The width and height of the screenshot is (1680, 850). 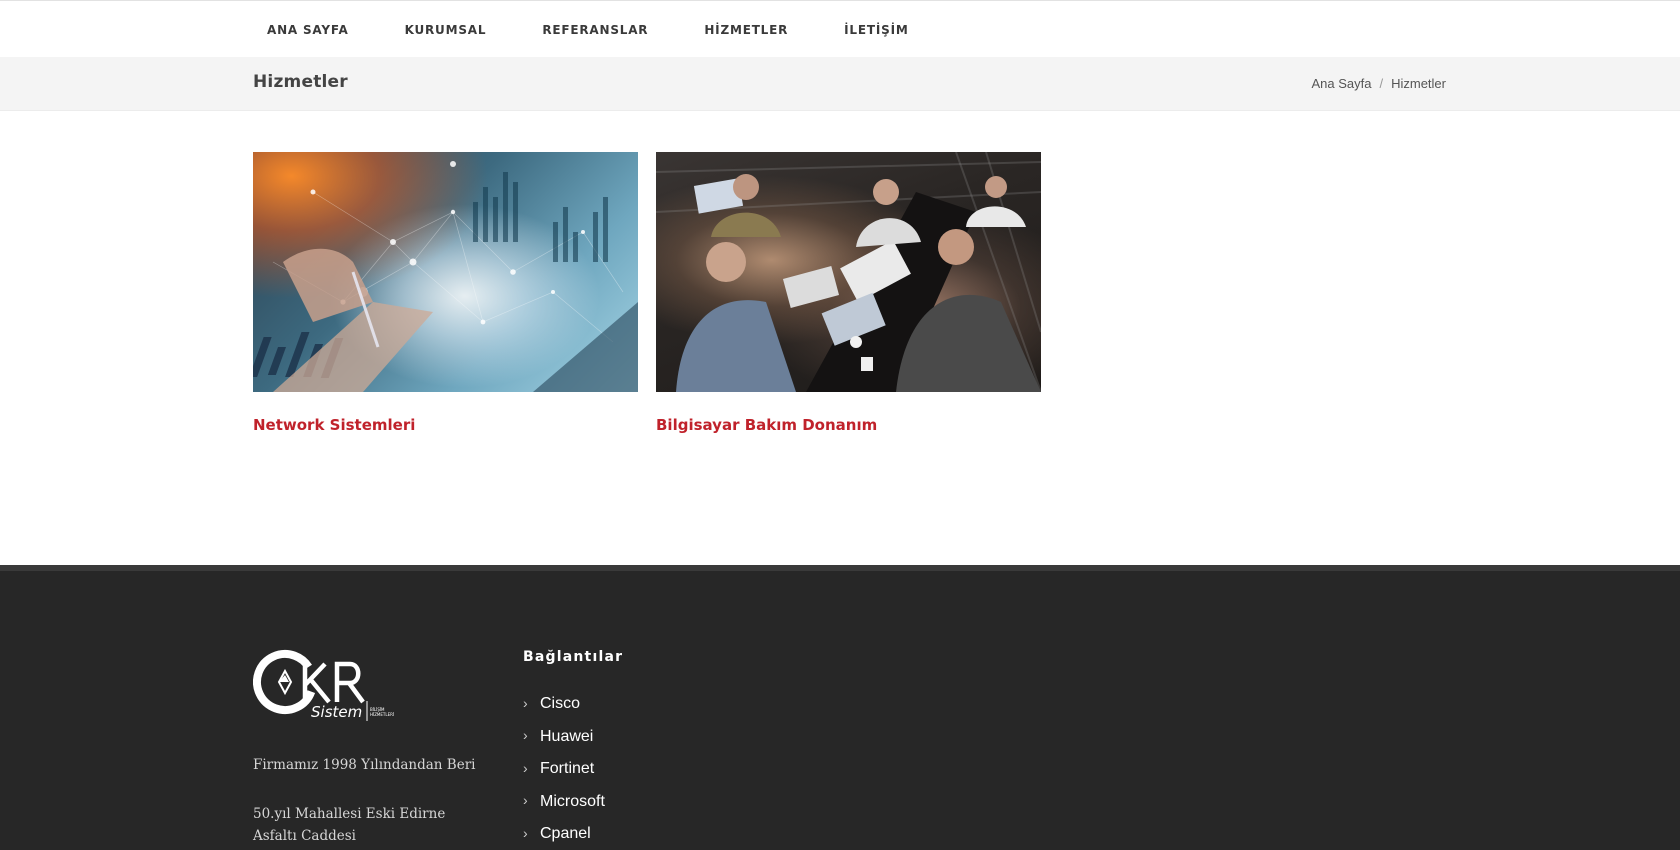 What do you see at coordinates (566, 737) in the screenshot?
I see `footer-link-huawei: Huawei` at bounding box center [566, 737].